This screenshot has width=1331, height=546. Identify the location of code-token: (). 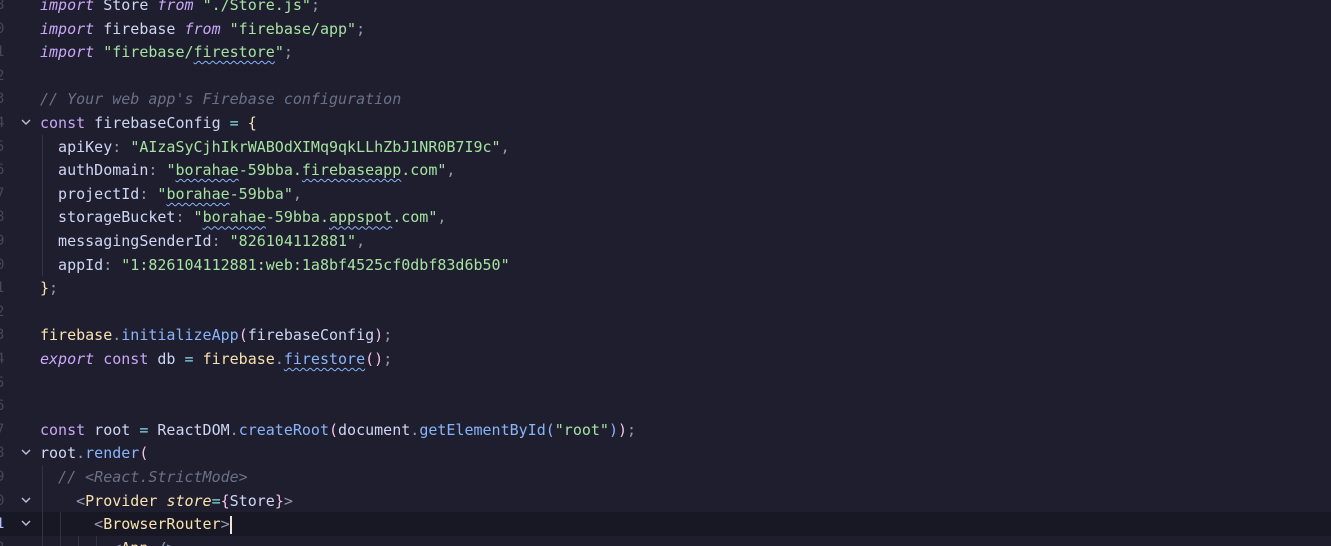
(374, 359).